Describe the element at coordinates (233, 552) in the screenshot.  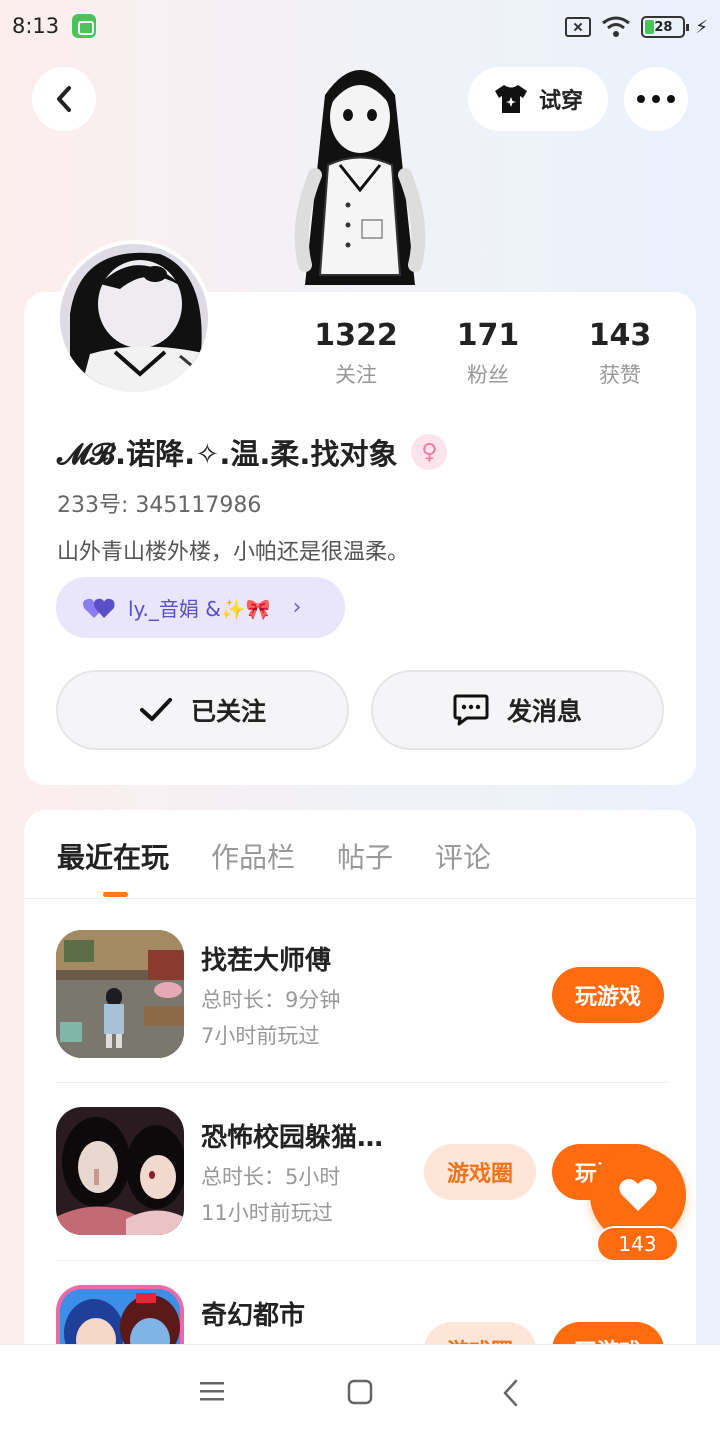
I see `user-bio: 山外青山楼外楼，小帕还是很温柔。` at that location.